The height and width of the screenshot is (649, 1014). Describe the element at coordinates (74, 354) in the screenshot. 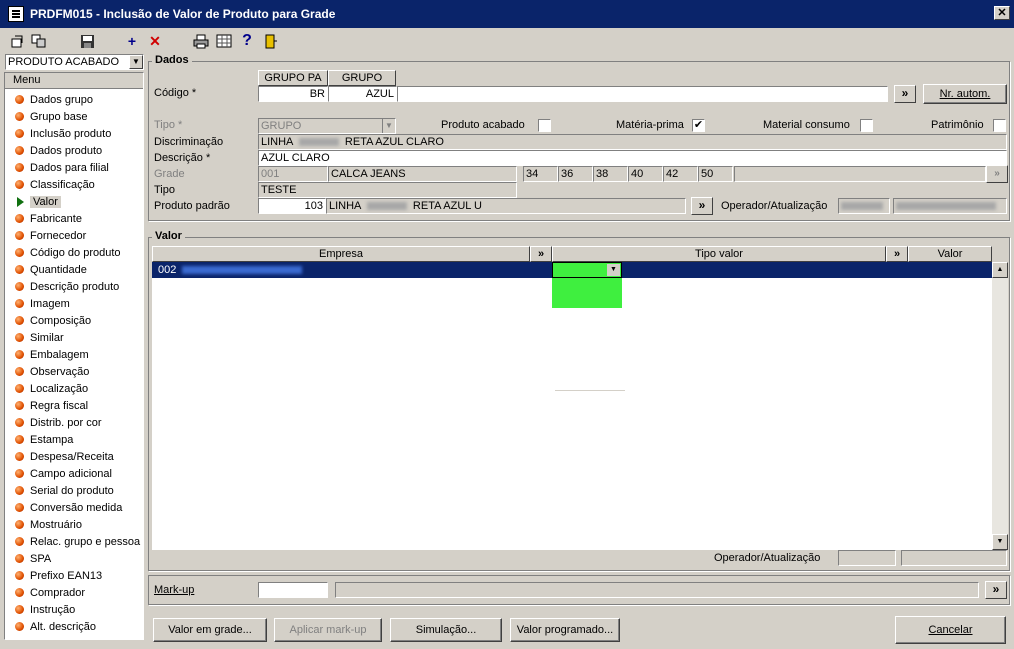

I see `menu-item: Embalagem` at that location.